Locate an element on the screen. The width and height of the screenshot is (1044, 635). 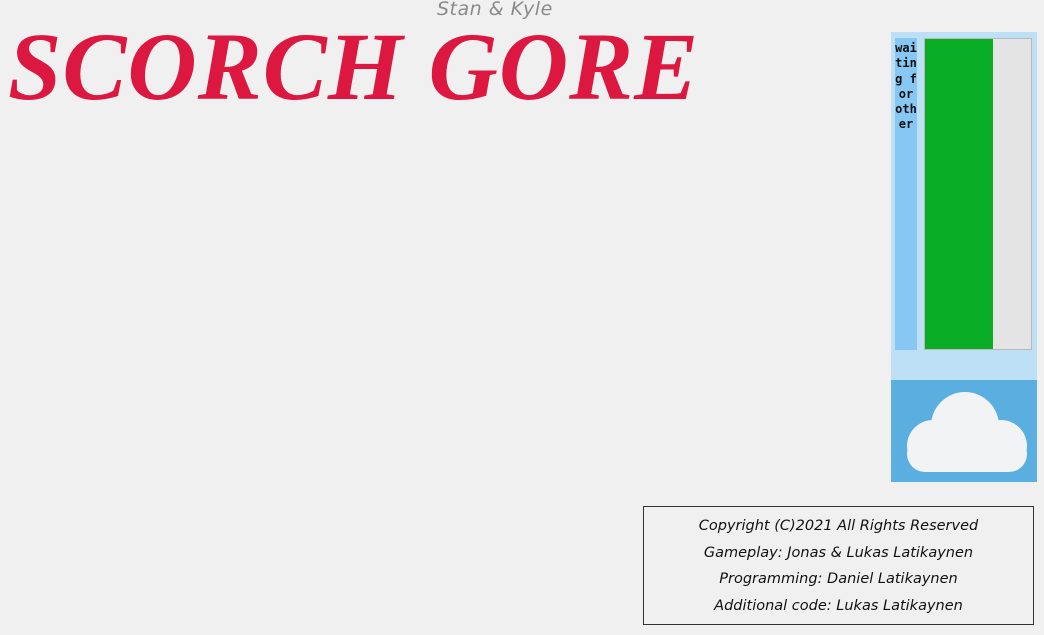
credit-line-programming: Programming: Daniel Latikaynen is located at coordinates (838, 579).